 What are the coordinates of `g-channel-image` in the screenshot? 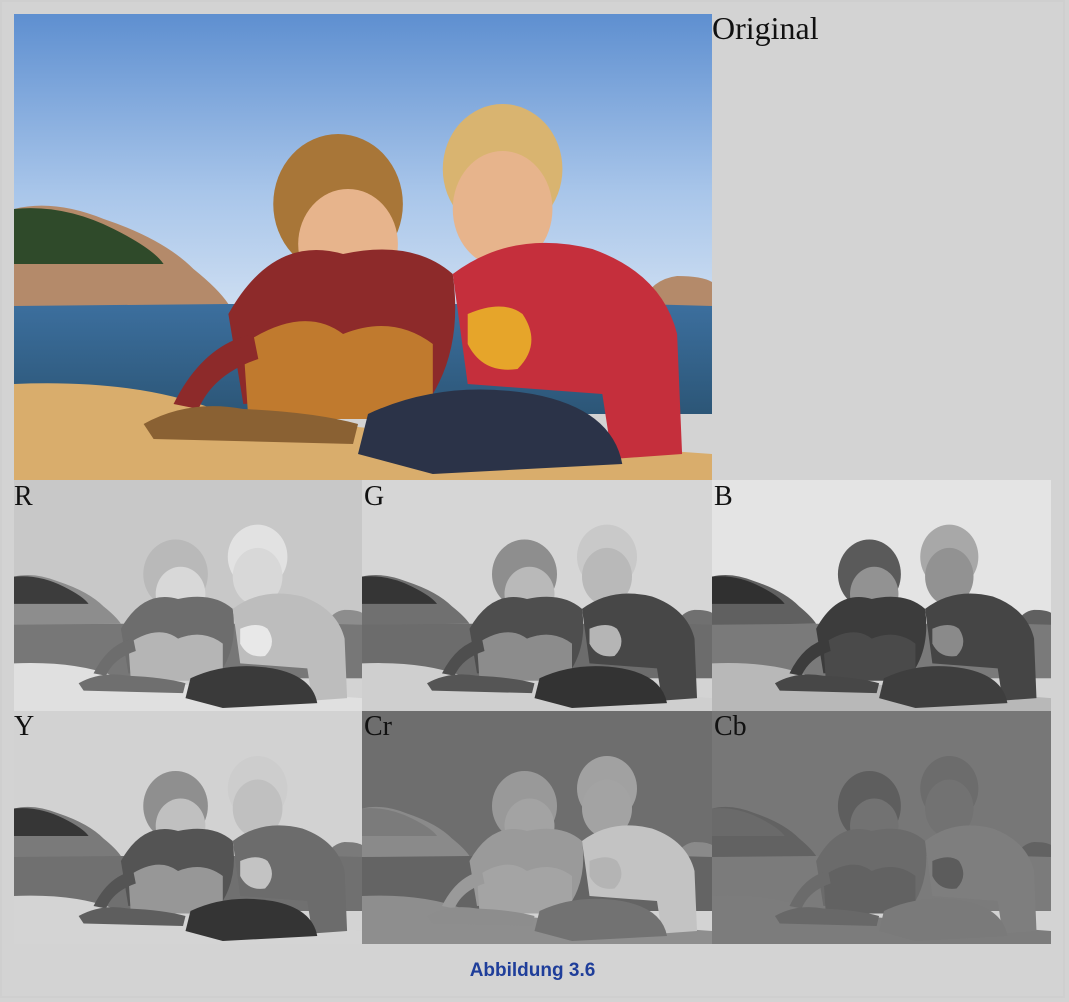 It's located at (537, 595).